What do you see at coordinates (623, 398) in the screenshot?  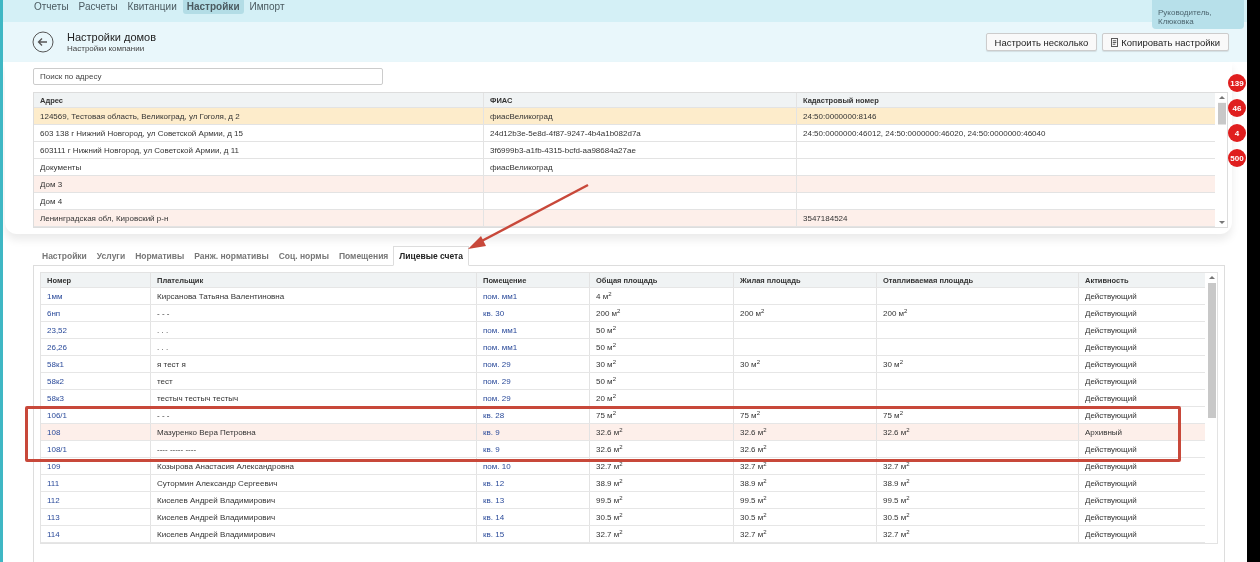 I see `table-row: 58к3 тестыч тестыч тестыч пом. 29 20 м$^{2}$ Действующий` at bounding box center [623, 398].